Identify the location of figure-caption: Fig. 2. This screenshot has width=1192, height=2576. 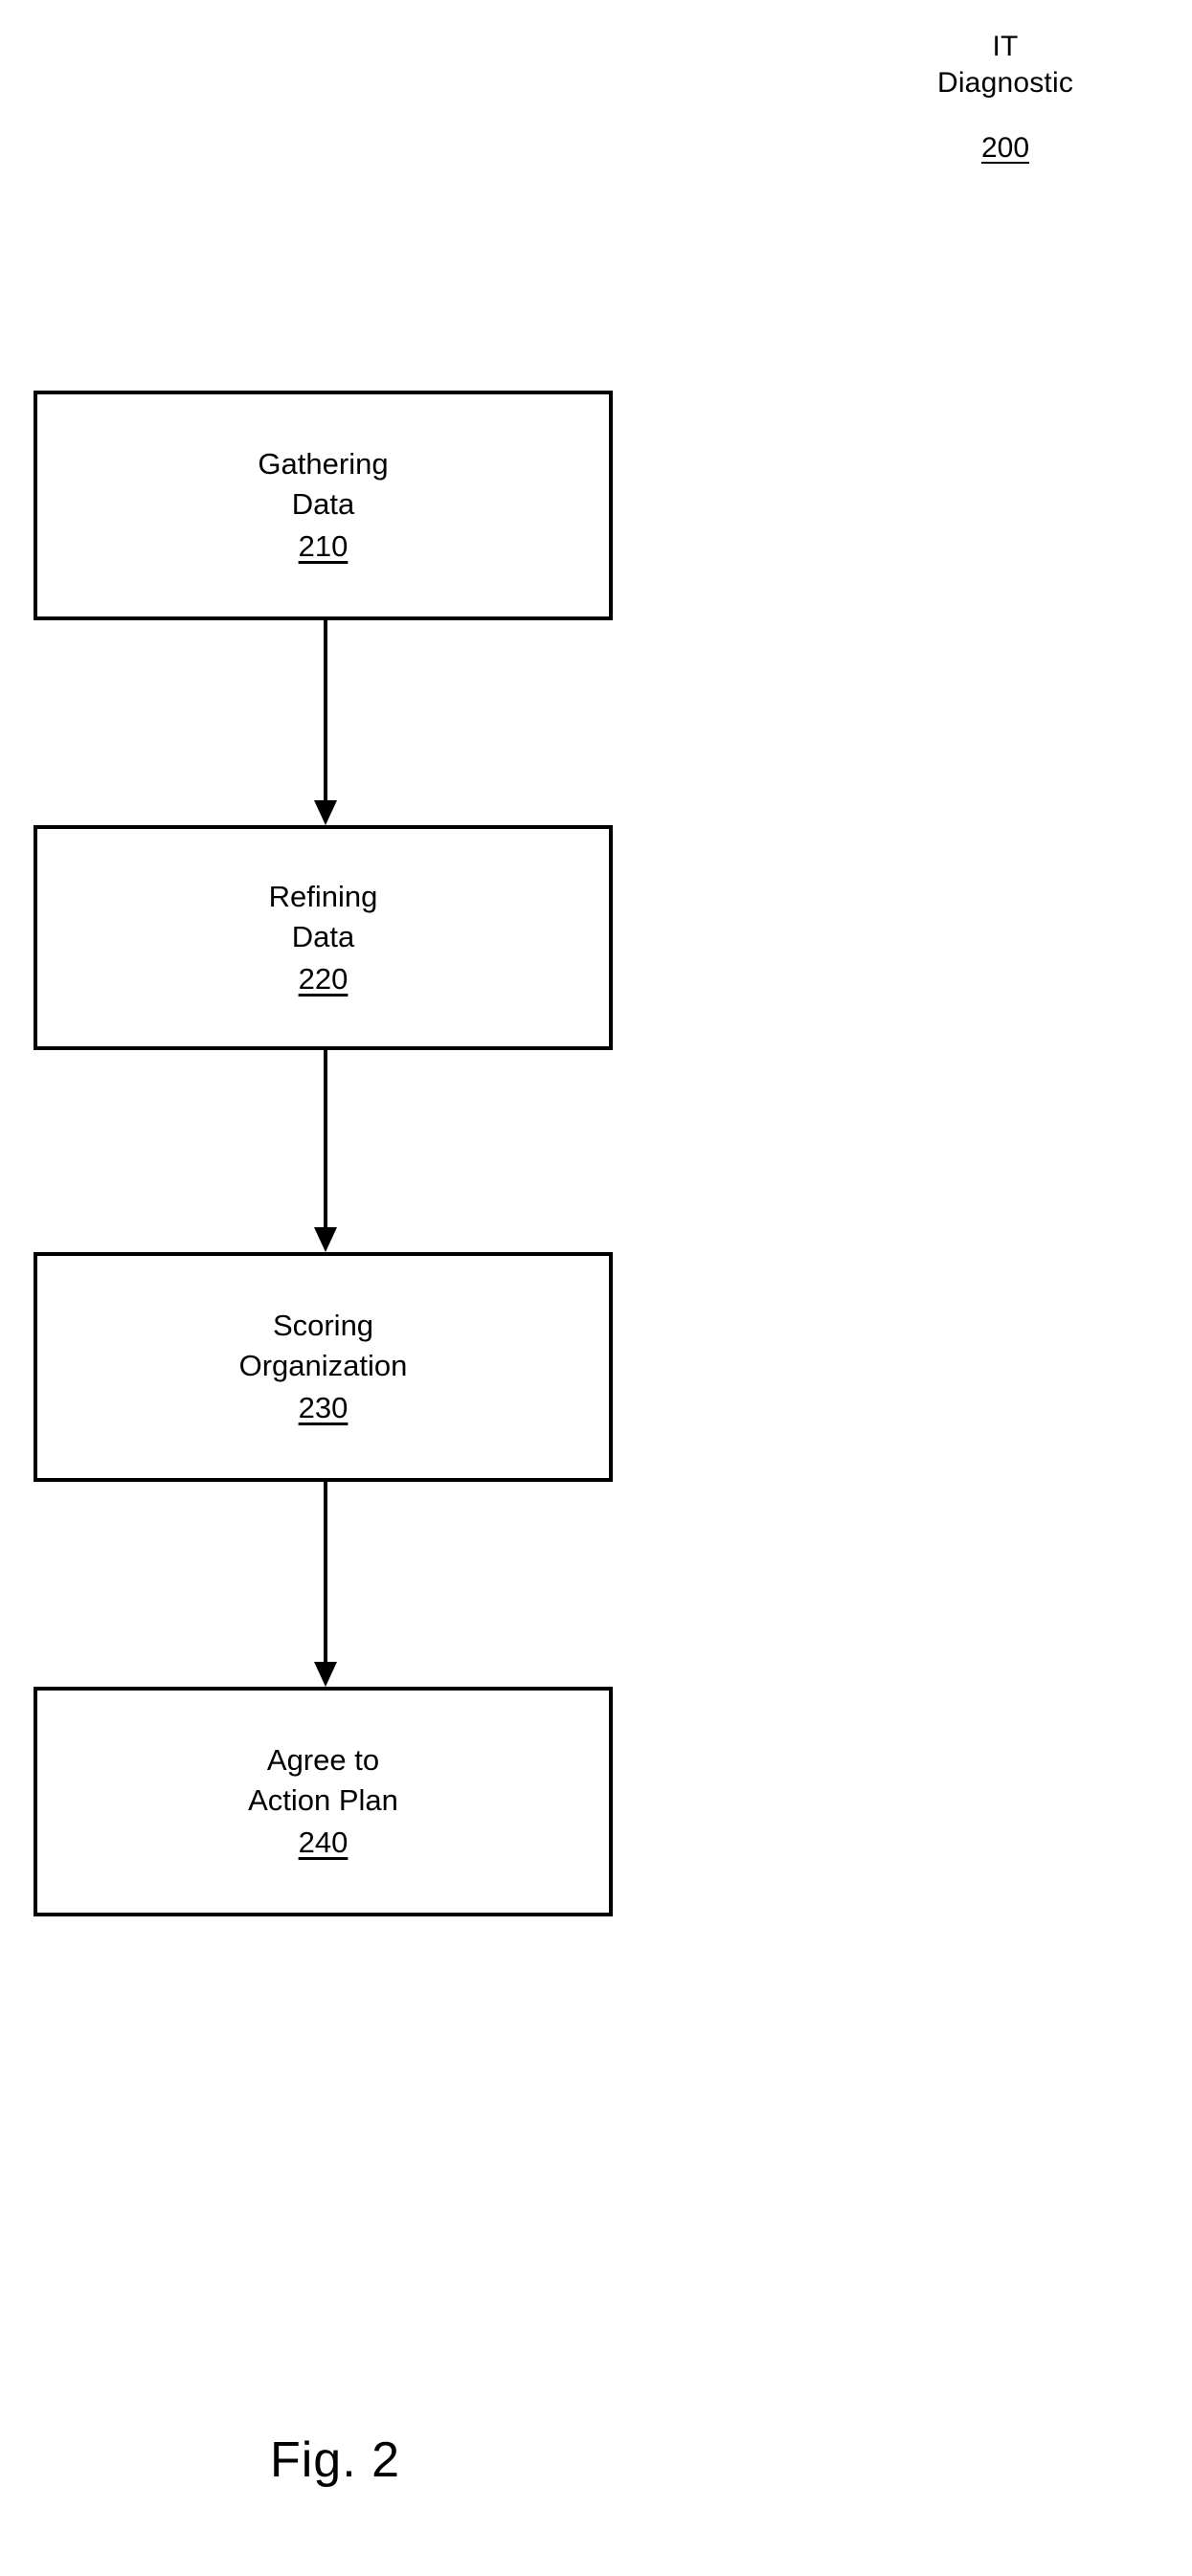
(335, 2460).